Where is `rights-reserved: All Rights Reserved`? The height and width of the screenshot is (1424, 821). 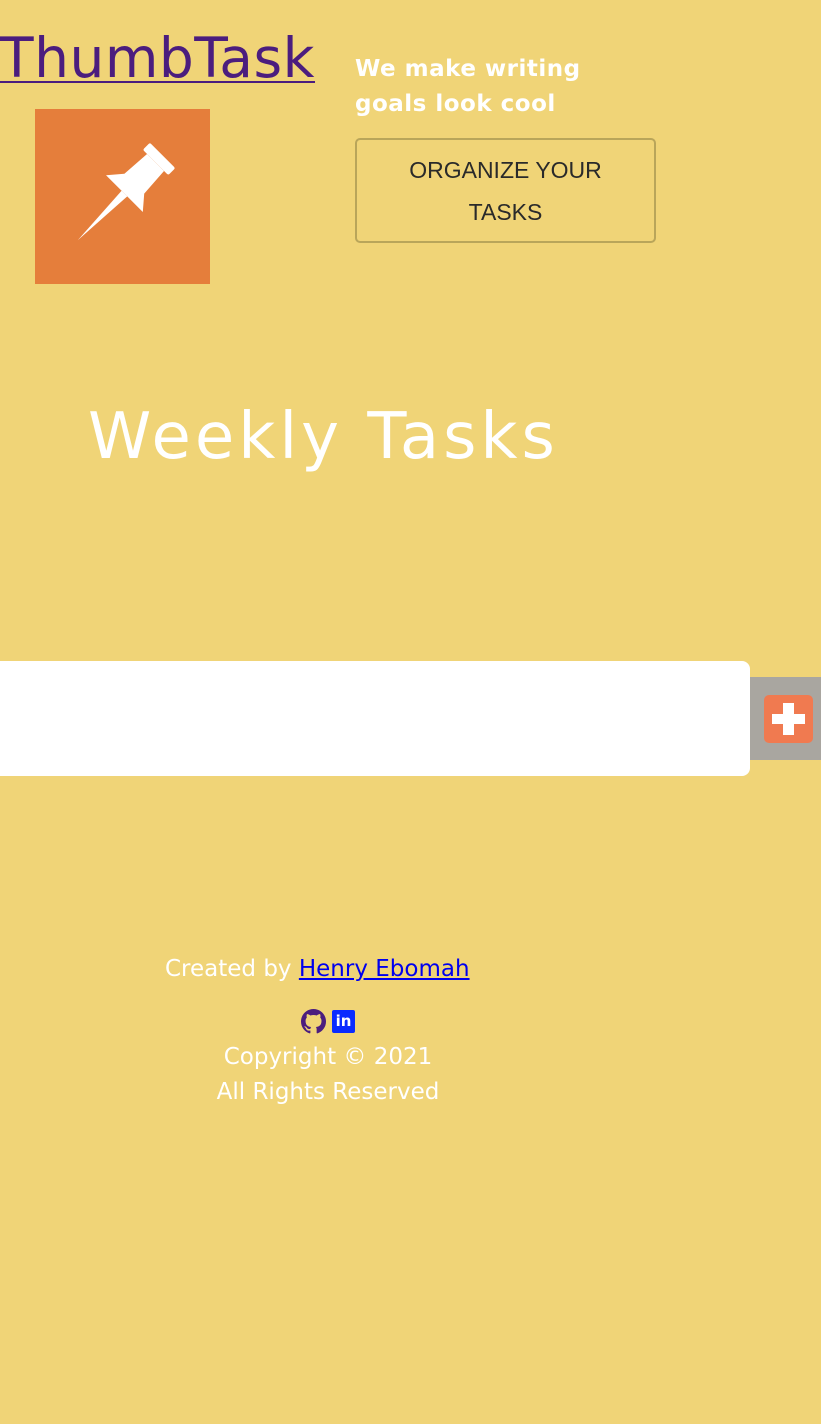
rights-reserved: All Rights Reserved is located at coordinates (328, 1092).